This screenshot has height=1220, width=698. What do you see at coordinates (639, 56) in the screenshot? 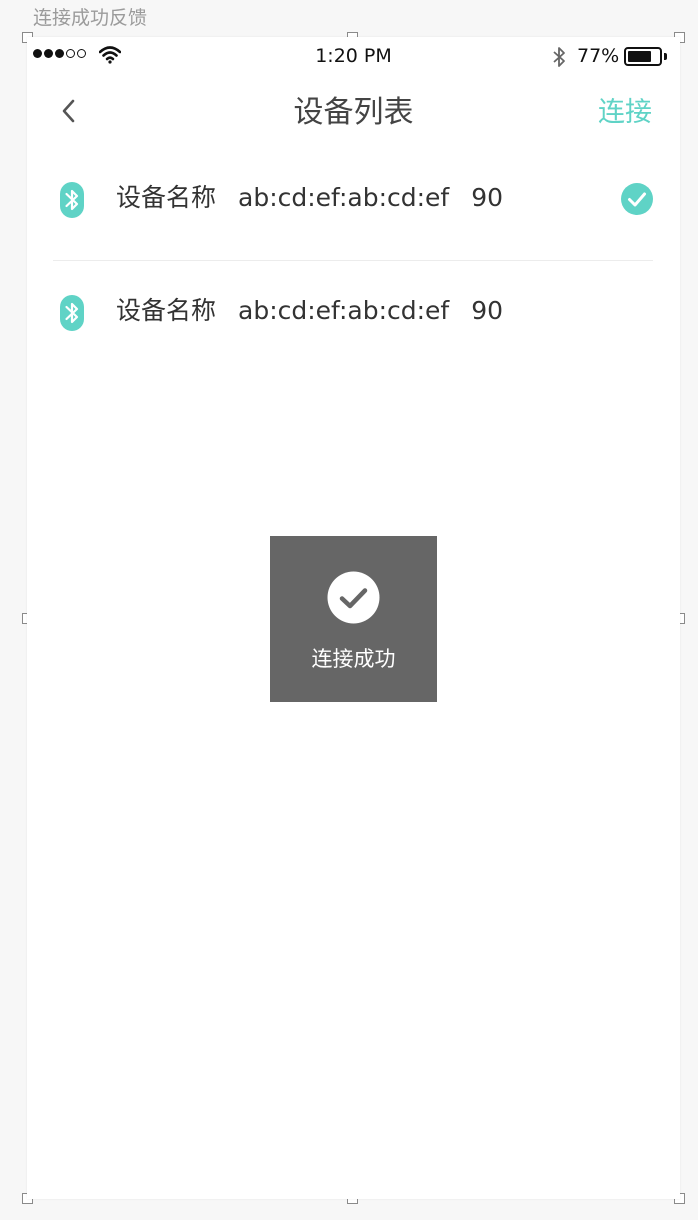
I see `battery-level-fill` at bounding box center [639, 56].